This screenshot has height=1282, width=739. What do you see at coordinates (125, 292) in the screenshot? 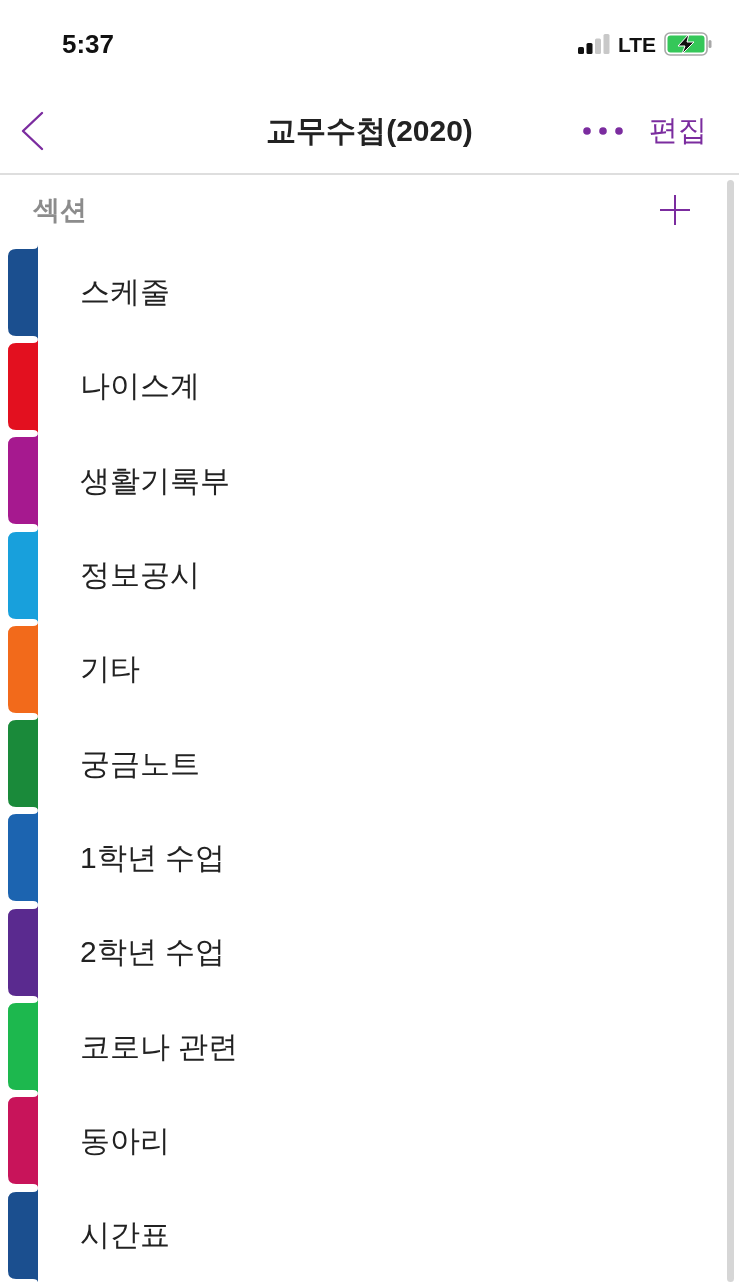
I see `section-item: 스케줄` at bounding box center [125, 292].